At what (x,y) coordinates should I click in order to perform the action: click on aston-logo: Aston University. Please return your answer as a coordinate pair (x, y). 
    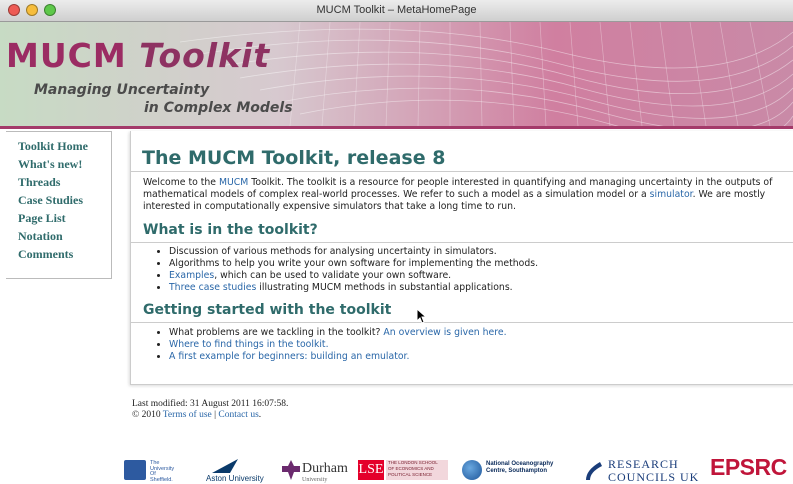
    Looking at the image, I should click on (235, 478).